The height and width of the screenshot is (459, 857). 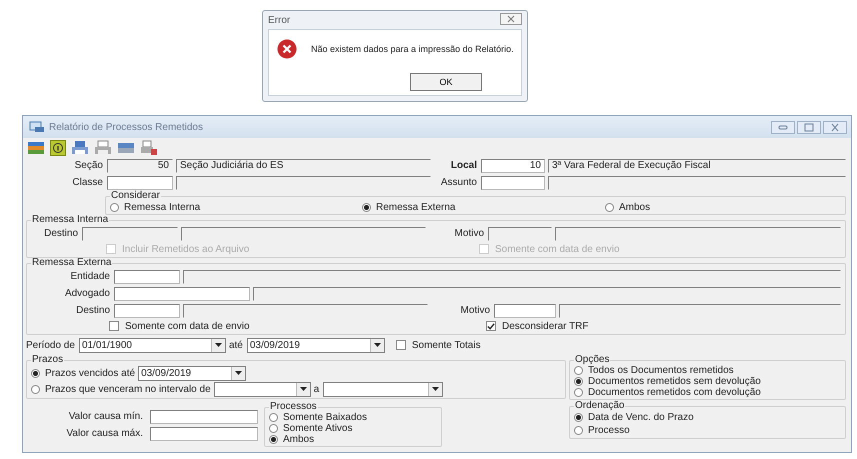 What do you see at coordinates (809, 127) in the screenshot?
I see `maximize-icon` at bounding box center [809, 127].